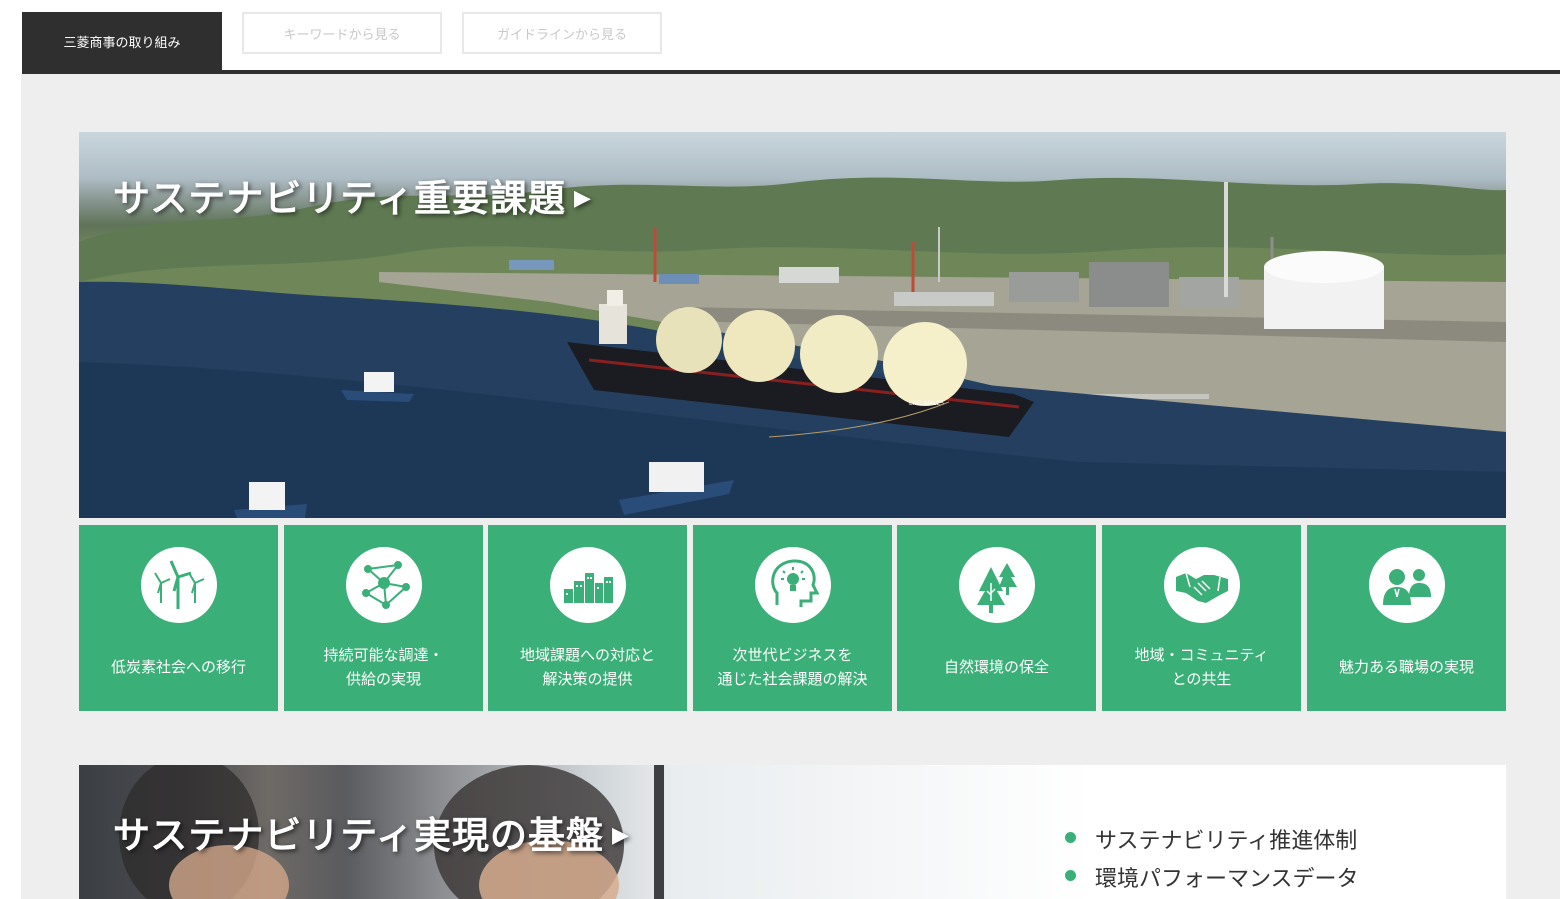  I want to click on tile-label: 地域・コミュニティ との共生, so click(1201, 667).